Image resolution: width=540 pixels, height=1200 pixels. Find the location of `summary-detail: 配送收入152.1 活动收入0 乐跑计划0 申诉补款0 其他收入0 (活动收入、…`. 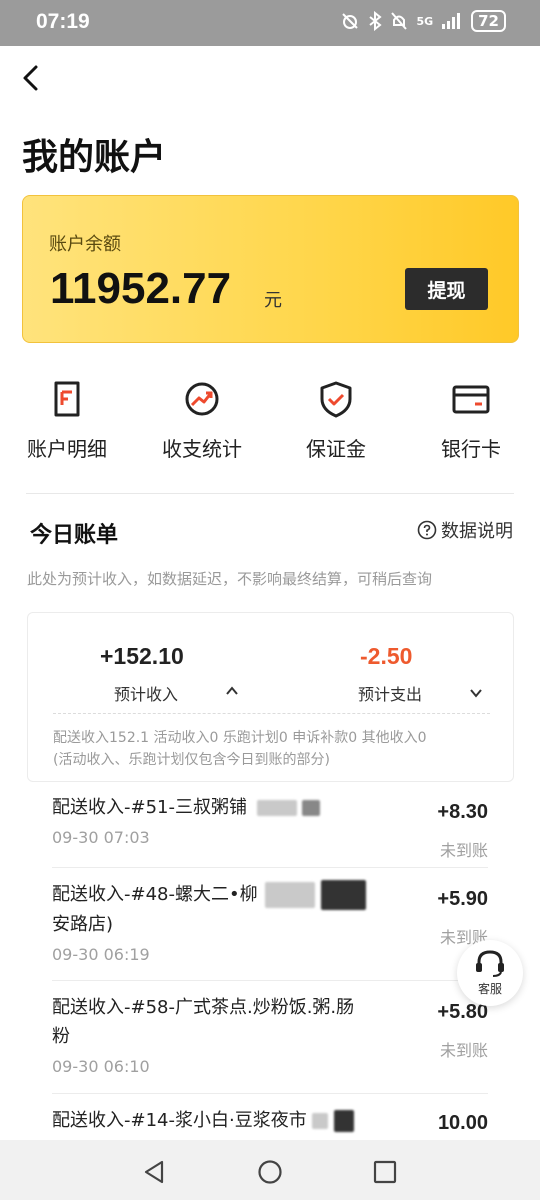

summary-detail: 配送收入152.1 活动收入0 乐跑计划0 申诉补款0 其他收入0 (活动收入、… is located at coordinates (278, 749).